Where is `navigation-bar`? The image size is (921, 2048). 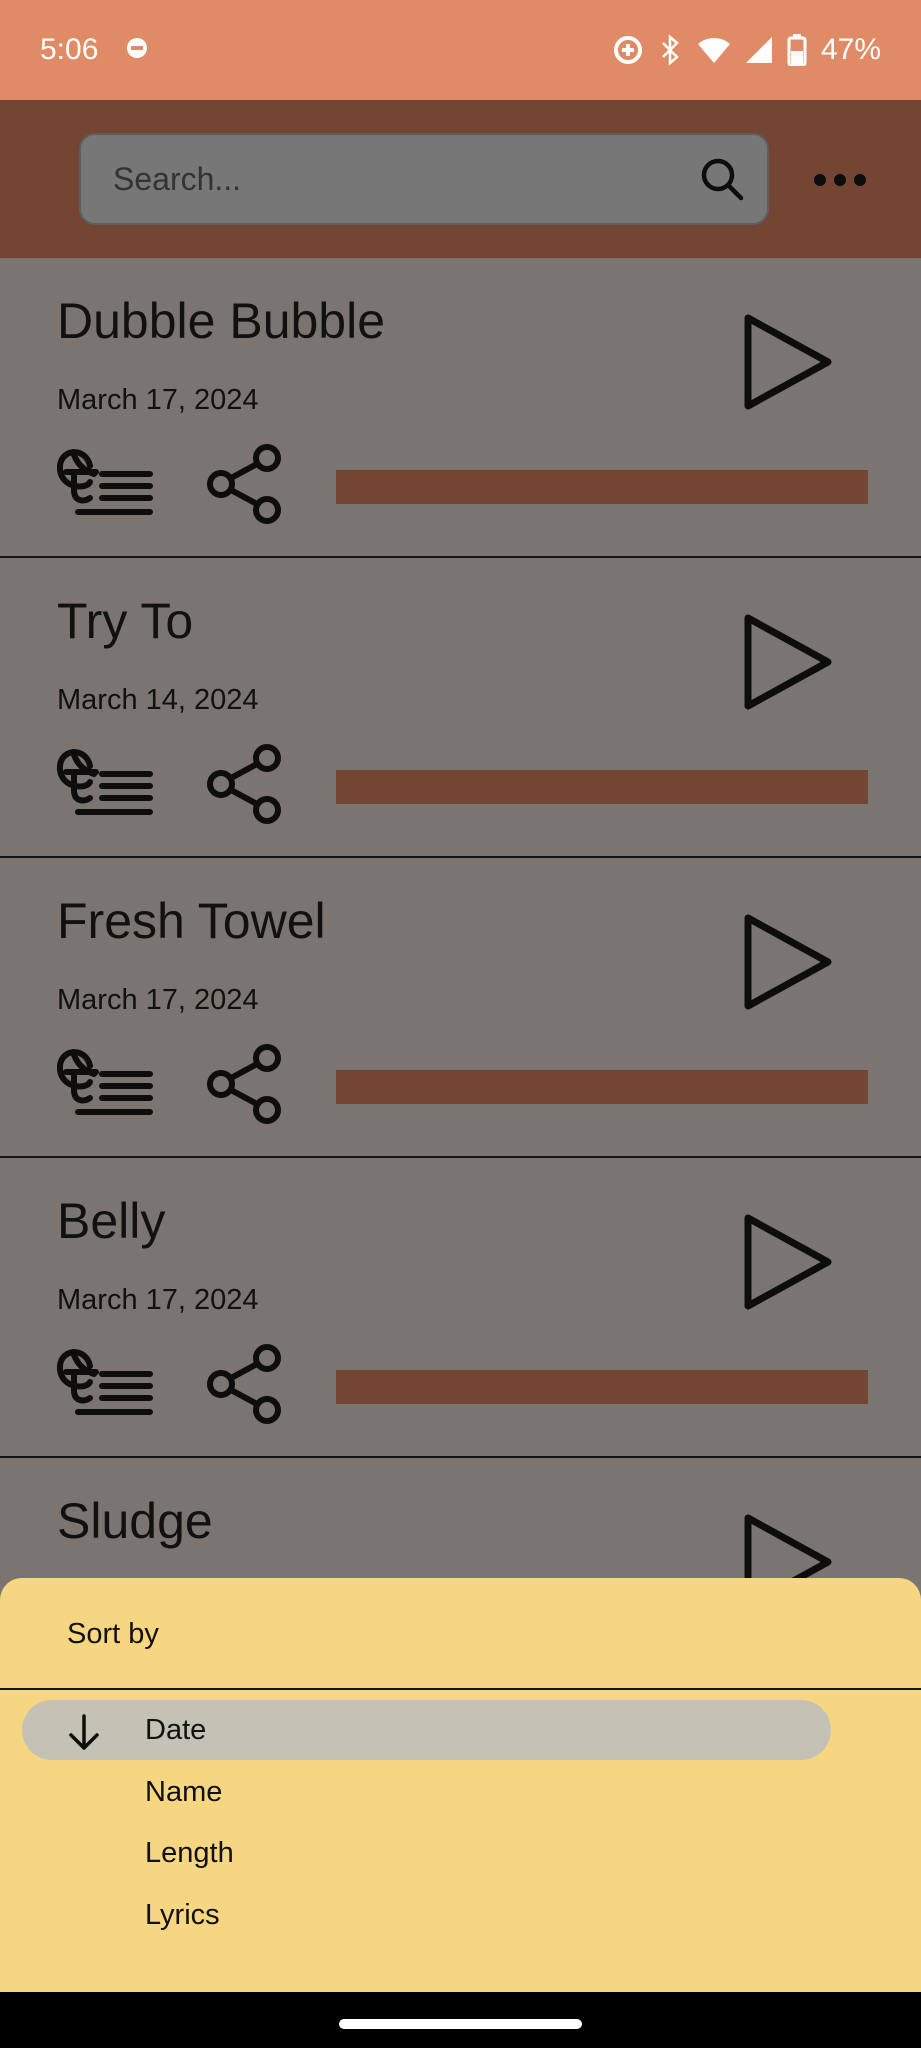 navigation-bar is located at coordinates (460, 2020).